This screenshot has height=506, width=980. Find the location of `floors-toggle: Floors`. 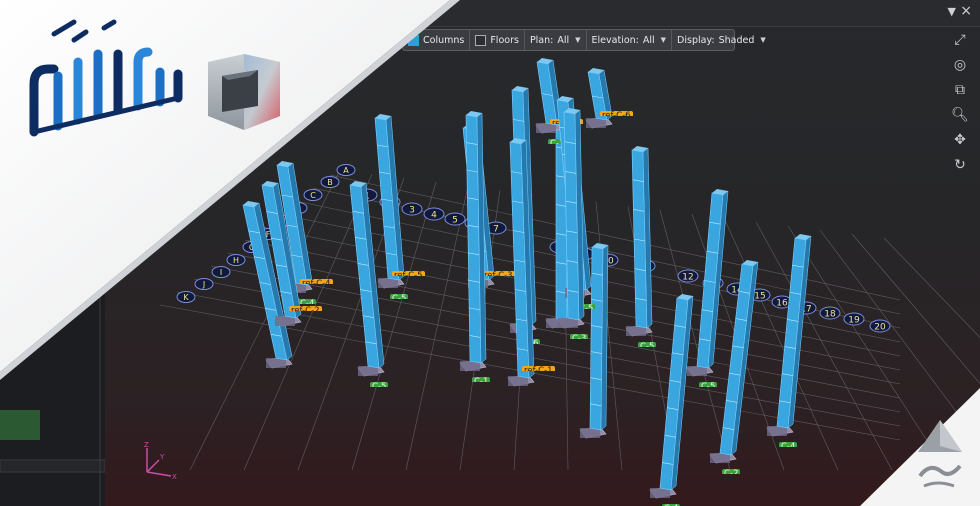

floors-toggle: Floors is located at coordinates (497, 40).